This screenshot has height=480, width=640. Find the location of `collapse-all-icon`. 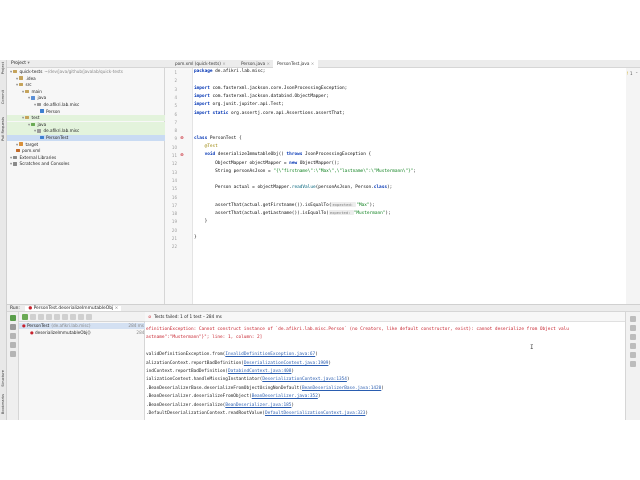

collapse-all-icon is located at coordinates (65, 317).